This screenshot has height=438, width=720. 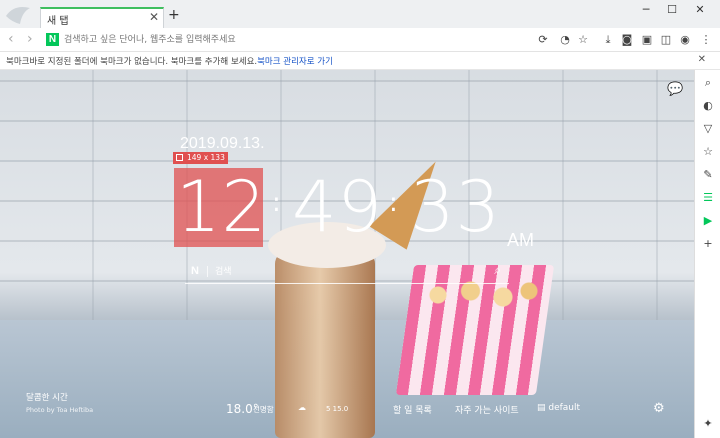 I want to click on split-view-icon: ◫, so click(x=666, y=40).